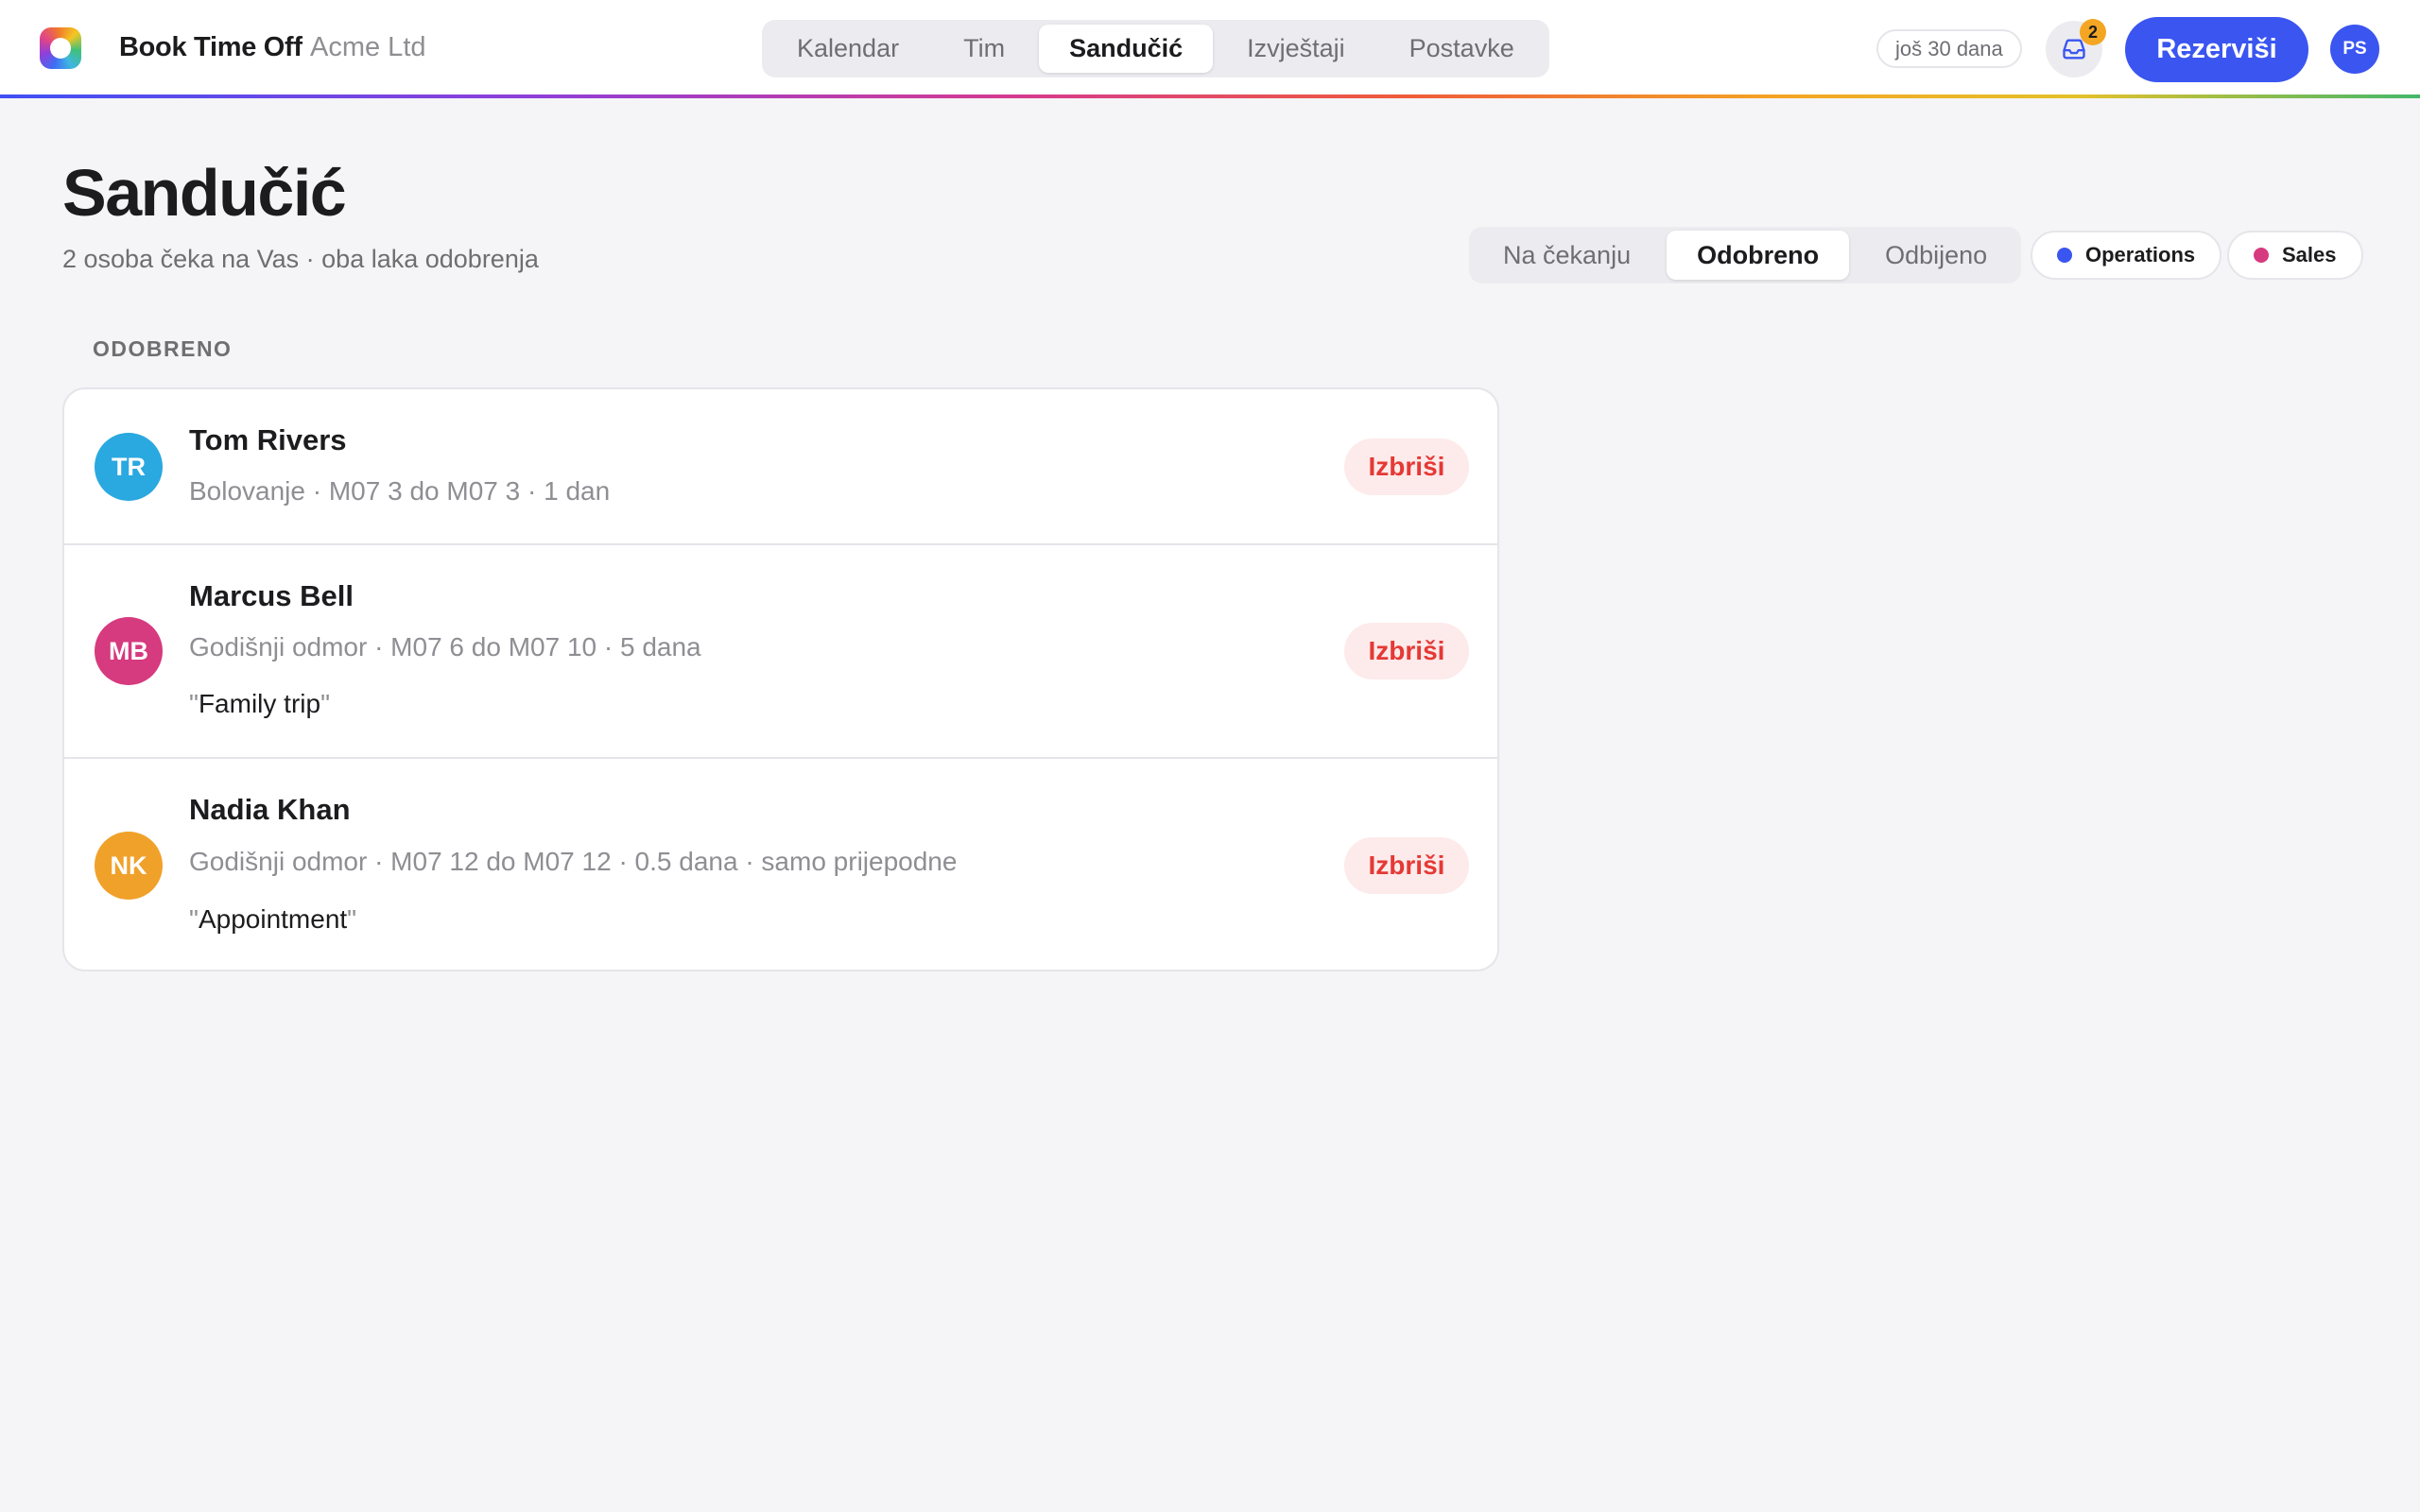 The width and height of the screenshot is (2420, 1512). Describe the element at coordinates (1567, 255) in the screenshot. I see `filter-pending: Na čekanju` at that location.